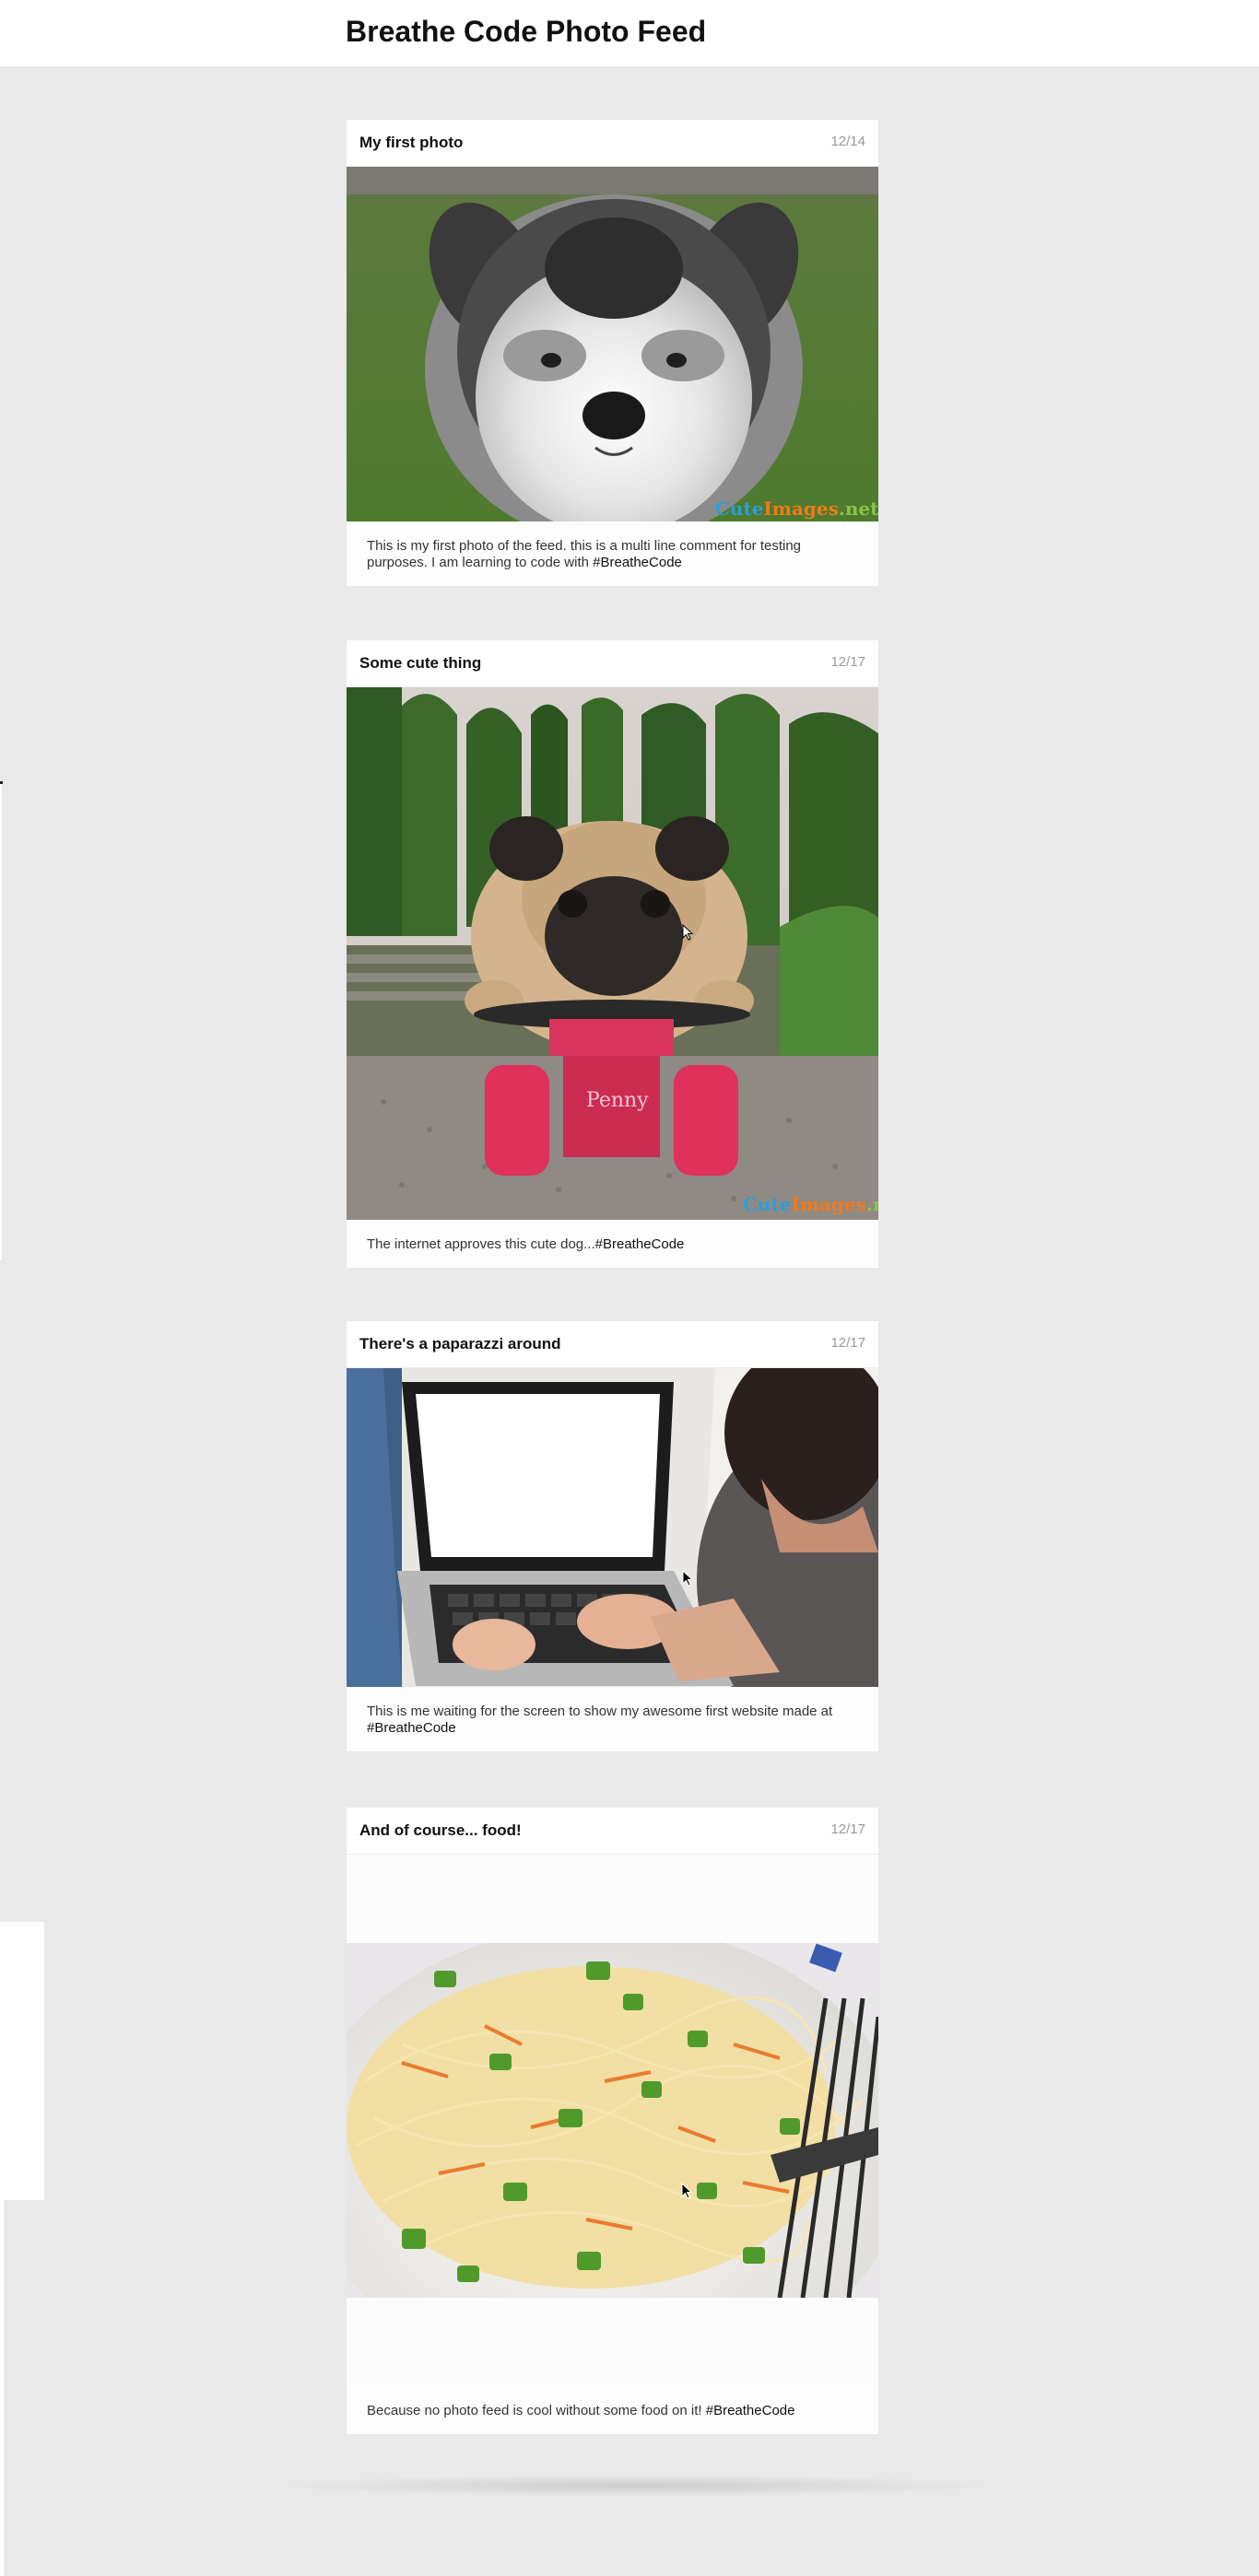  I want to click on left-edge-strip-lower, so click(2, 2388).